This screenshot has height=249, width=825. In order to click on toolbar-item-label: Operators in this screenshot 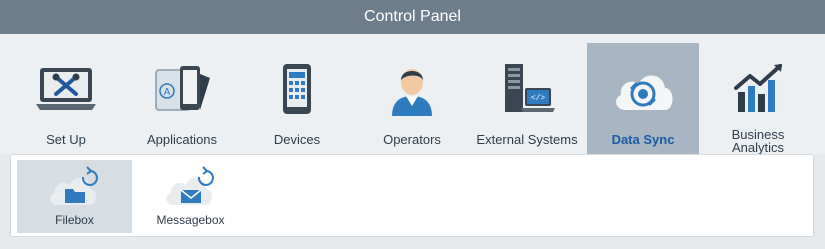, I will do `click(412, 139)`.